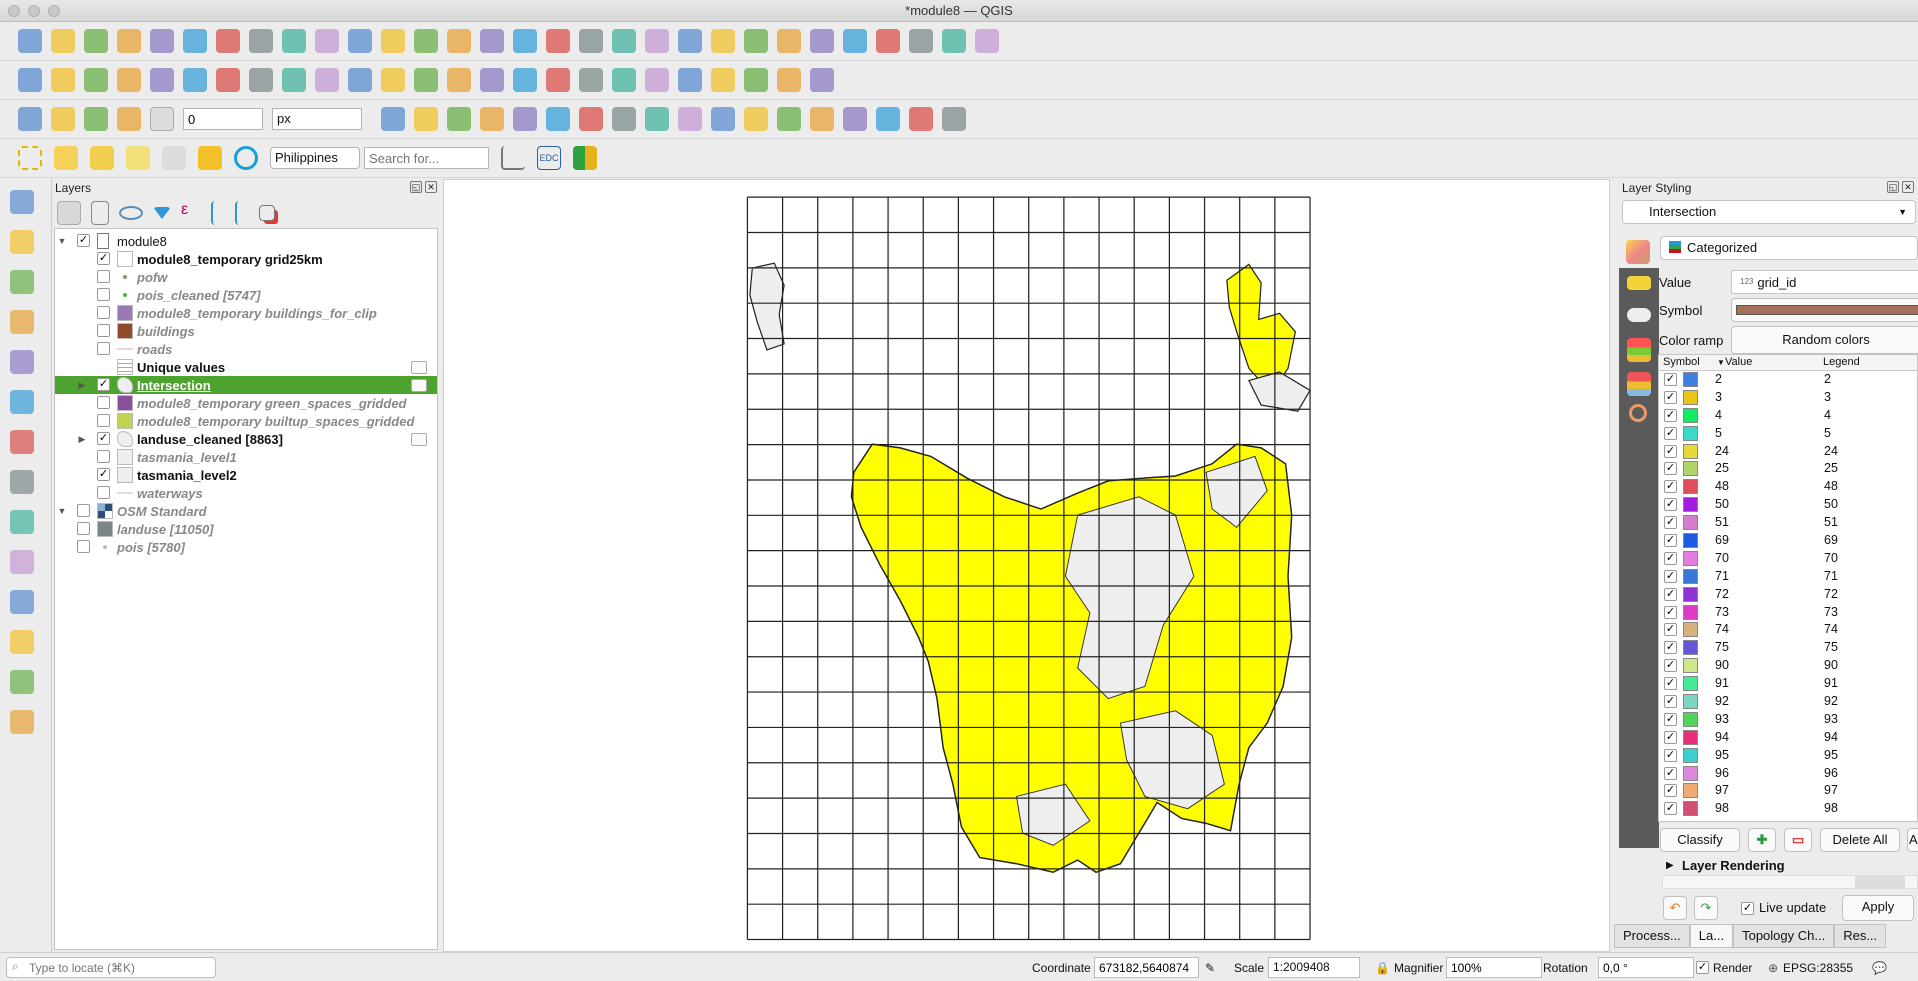 The height and width of the screenshot is (981, 1918). What do you see at coordinates (63, 119) in the screenshot?
I see `advanced-digitize-icon` at bounding box center [63, 119].